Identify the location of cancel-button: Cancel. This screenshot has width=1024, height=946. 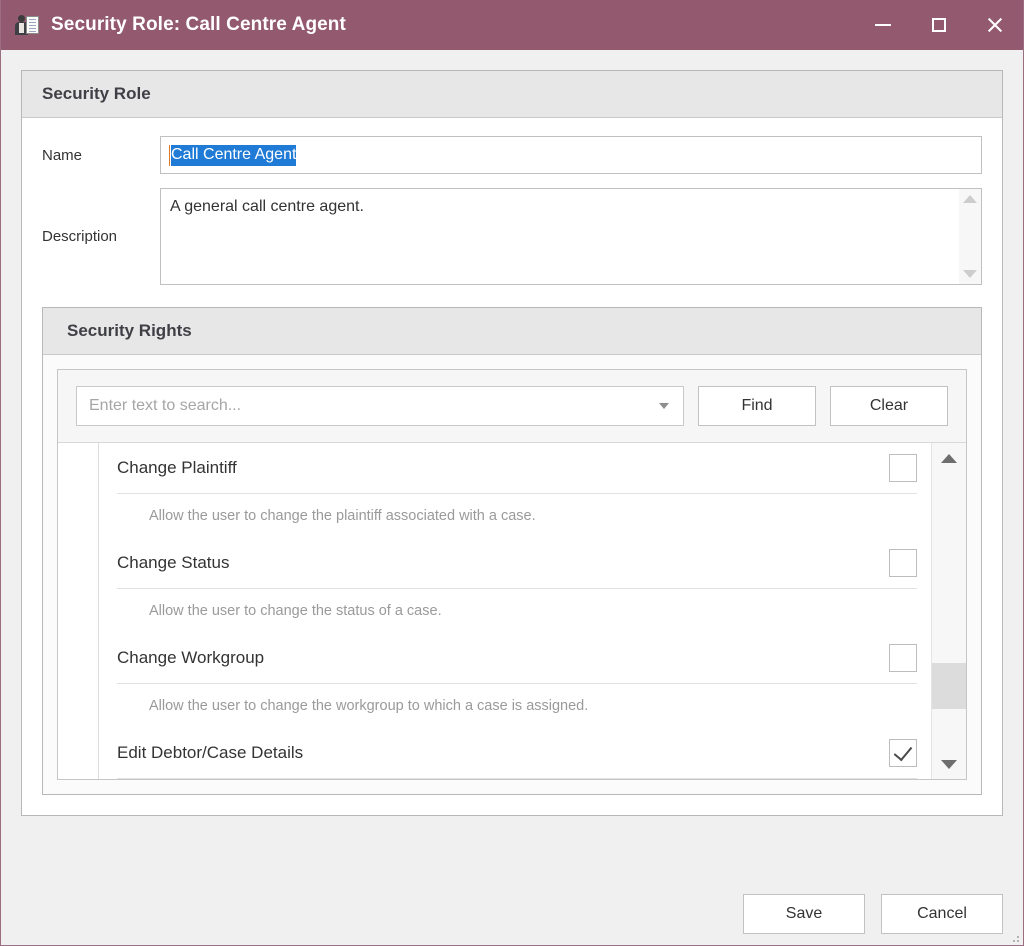
(942, 914).